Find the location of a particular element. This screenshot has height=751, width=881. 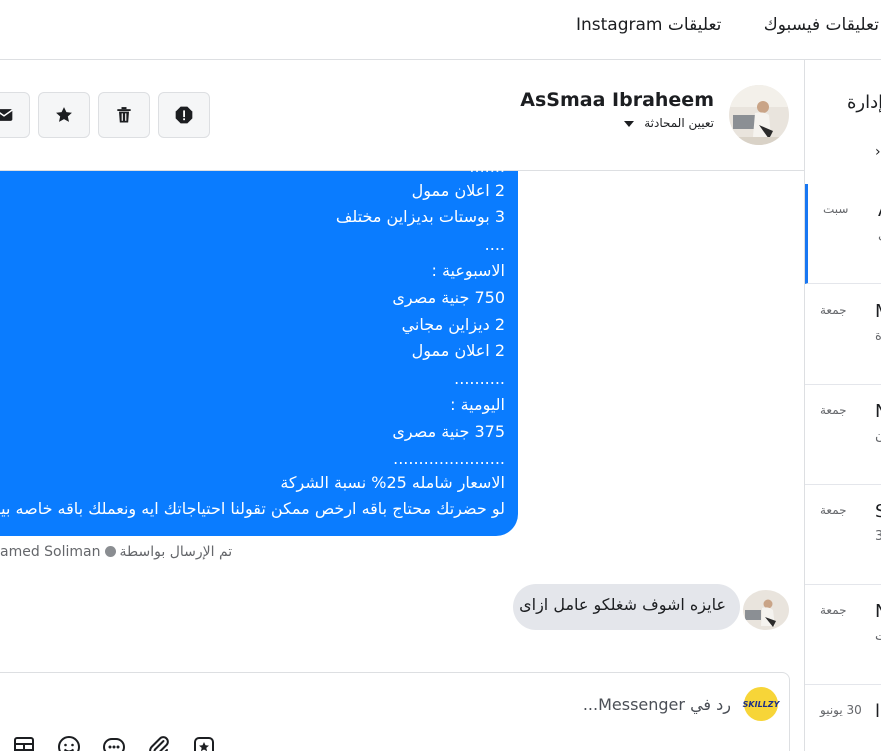

message-line: 3 بوستات بديزاين مختلف is located at coordinates (420, 216).